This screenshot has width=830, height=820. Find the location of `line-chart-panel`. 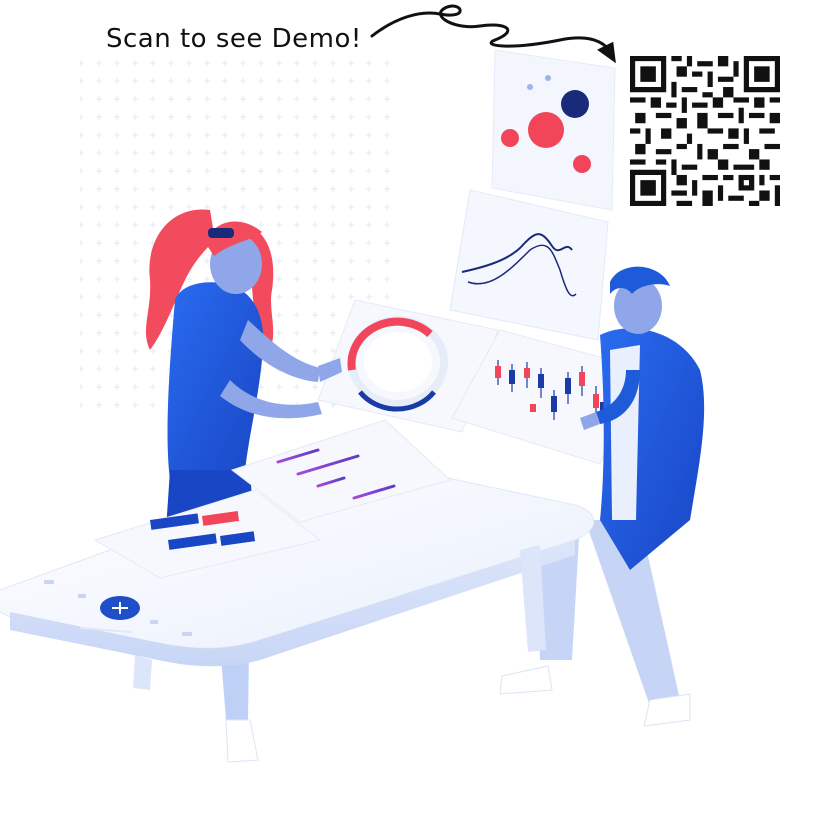

line-chart-panel is located at coordinates (529, 265).